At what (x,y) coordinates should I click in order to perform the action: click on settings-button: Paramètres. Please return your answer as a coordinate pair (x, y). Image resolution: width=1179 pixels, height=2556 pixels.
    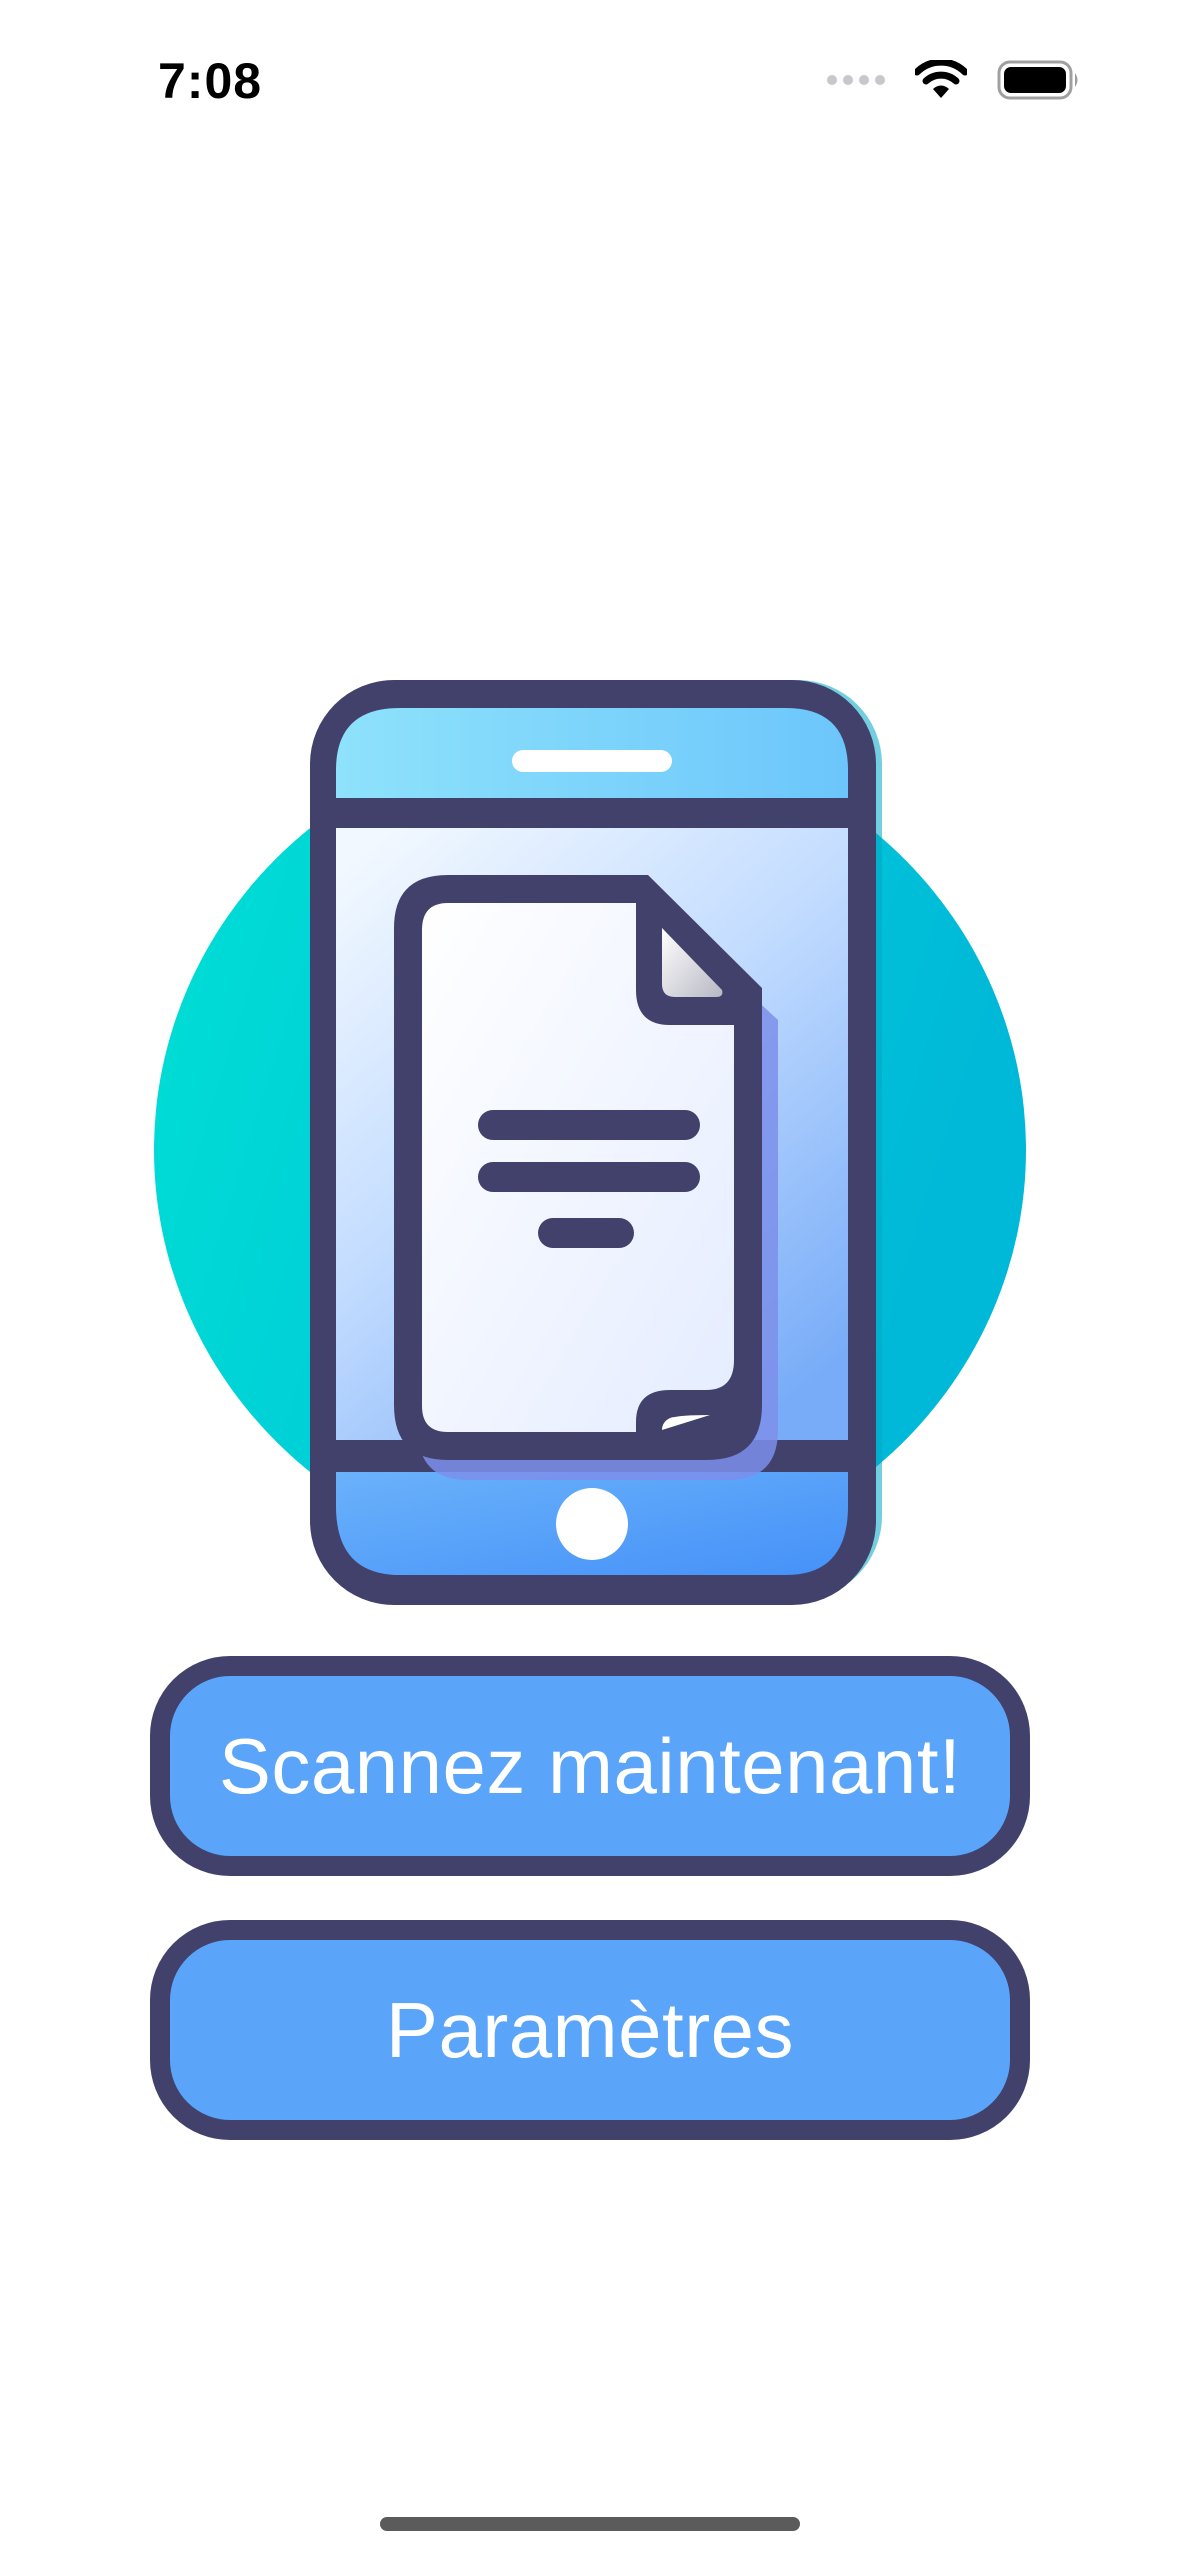
    Looking at the image, I should click on (590, 2030).